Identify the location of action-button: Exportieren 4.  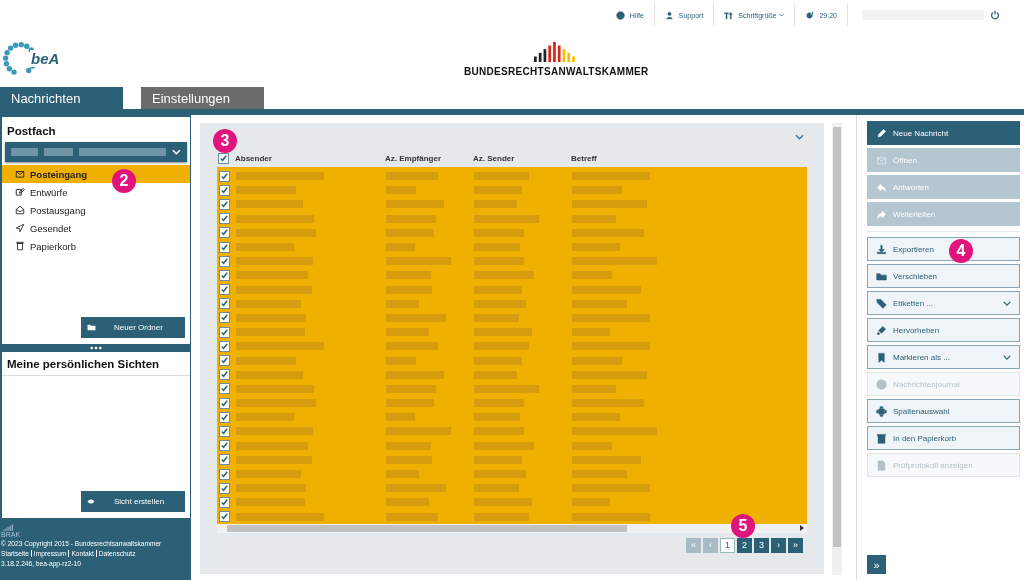
(943, 249).